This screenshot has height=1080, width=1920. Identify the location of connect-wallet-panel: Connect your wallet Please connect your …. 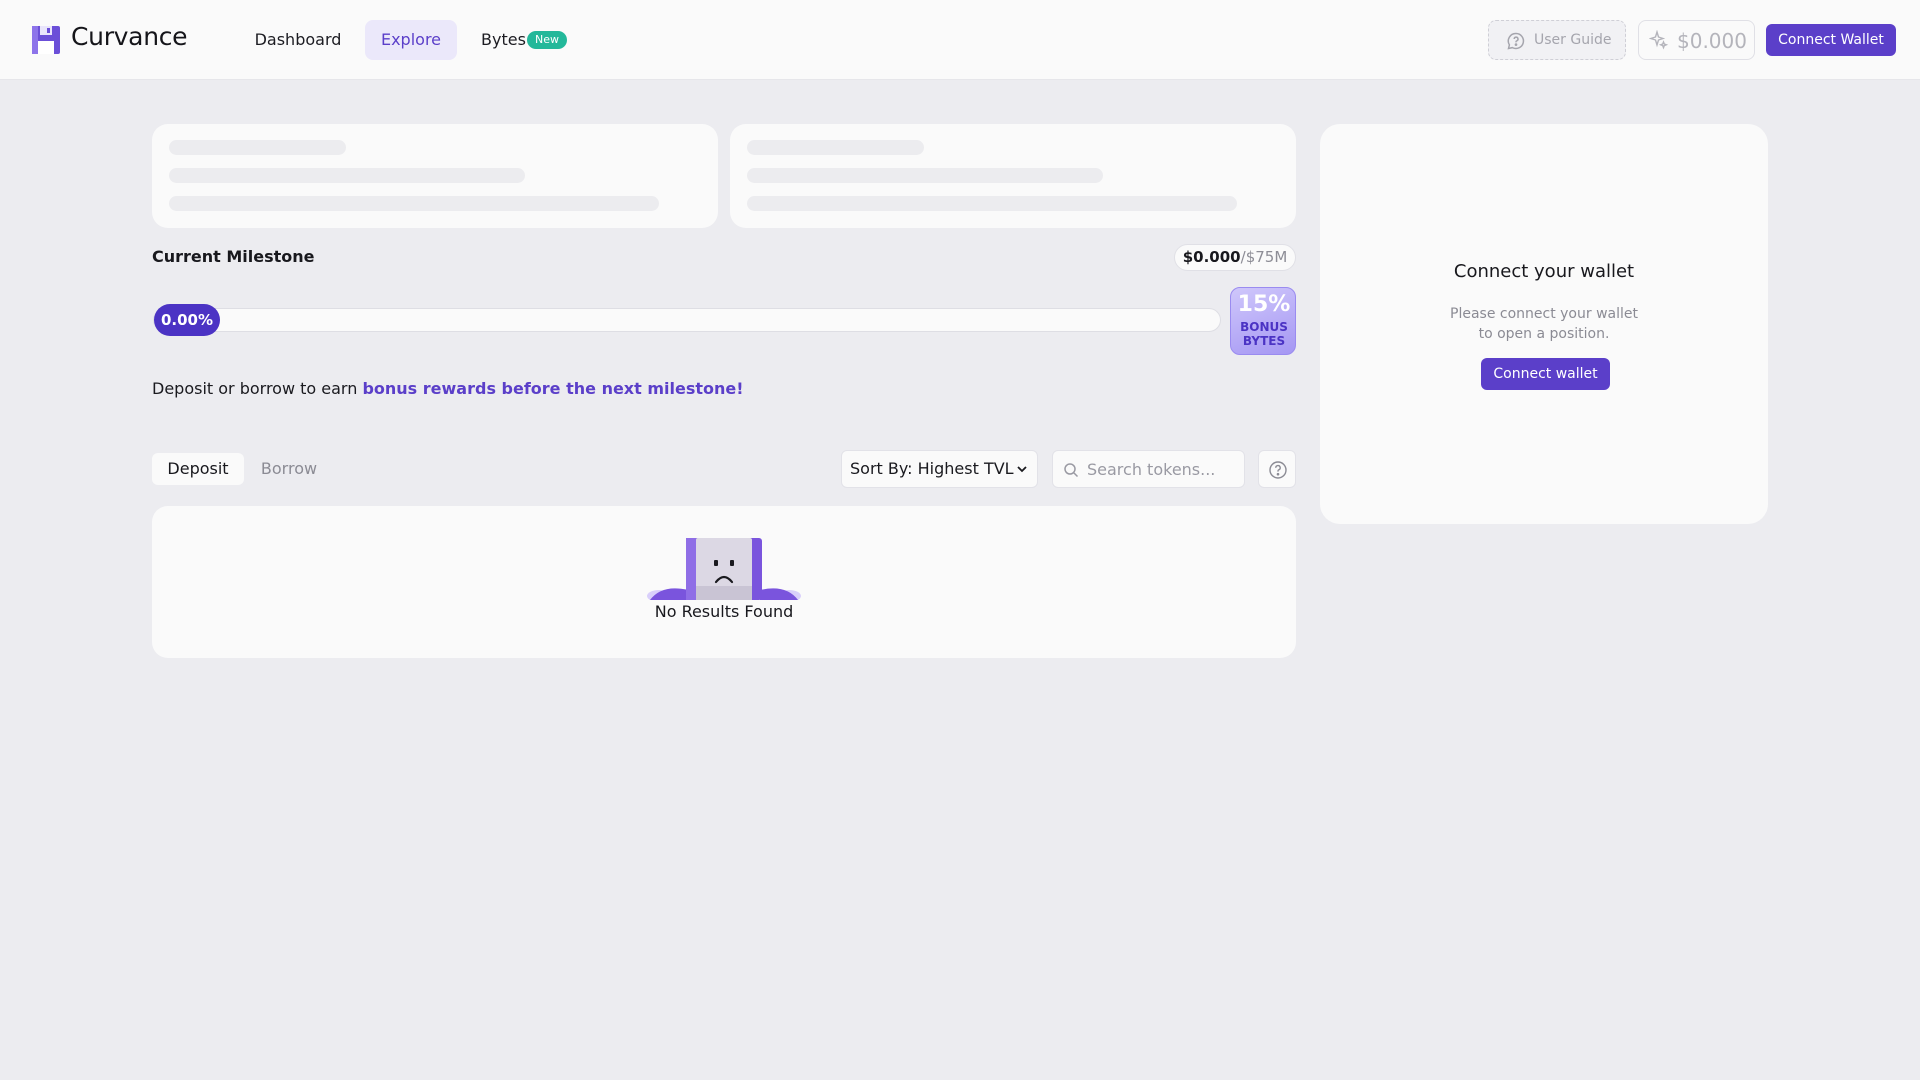
(1544, 324).